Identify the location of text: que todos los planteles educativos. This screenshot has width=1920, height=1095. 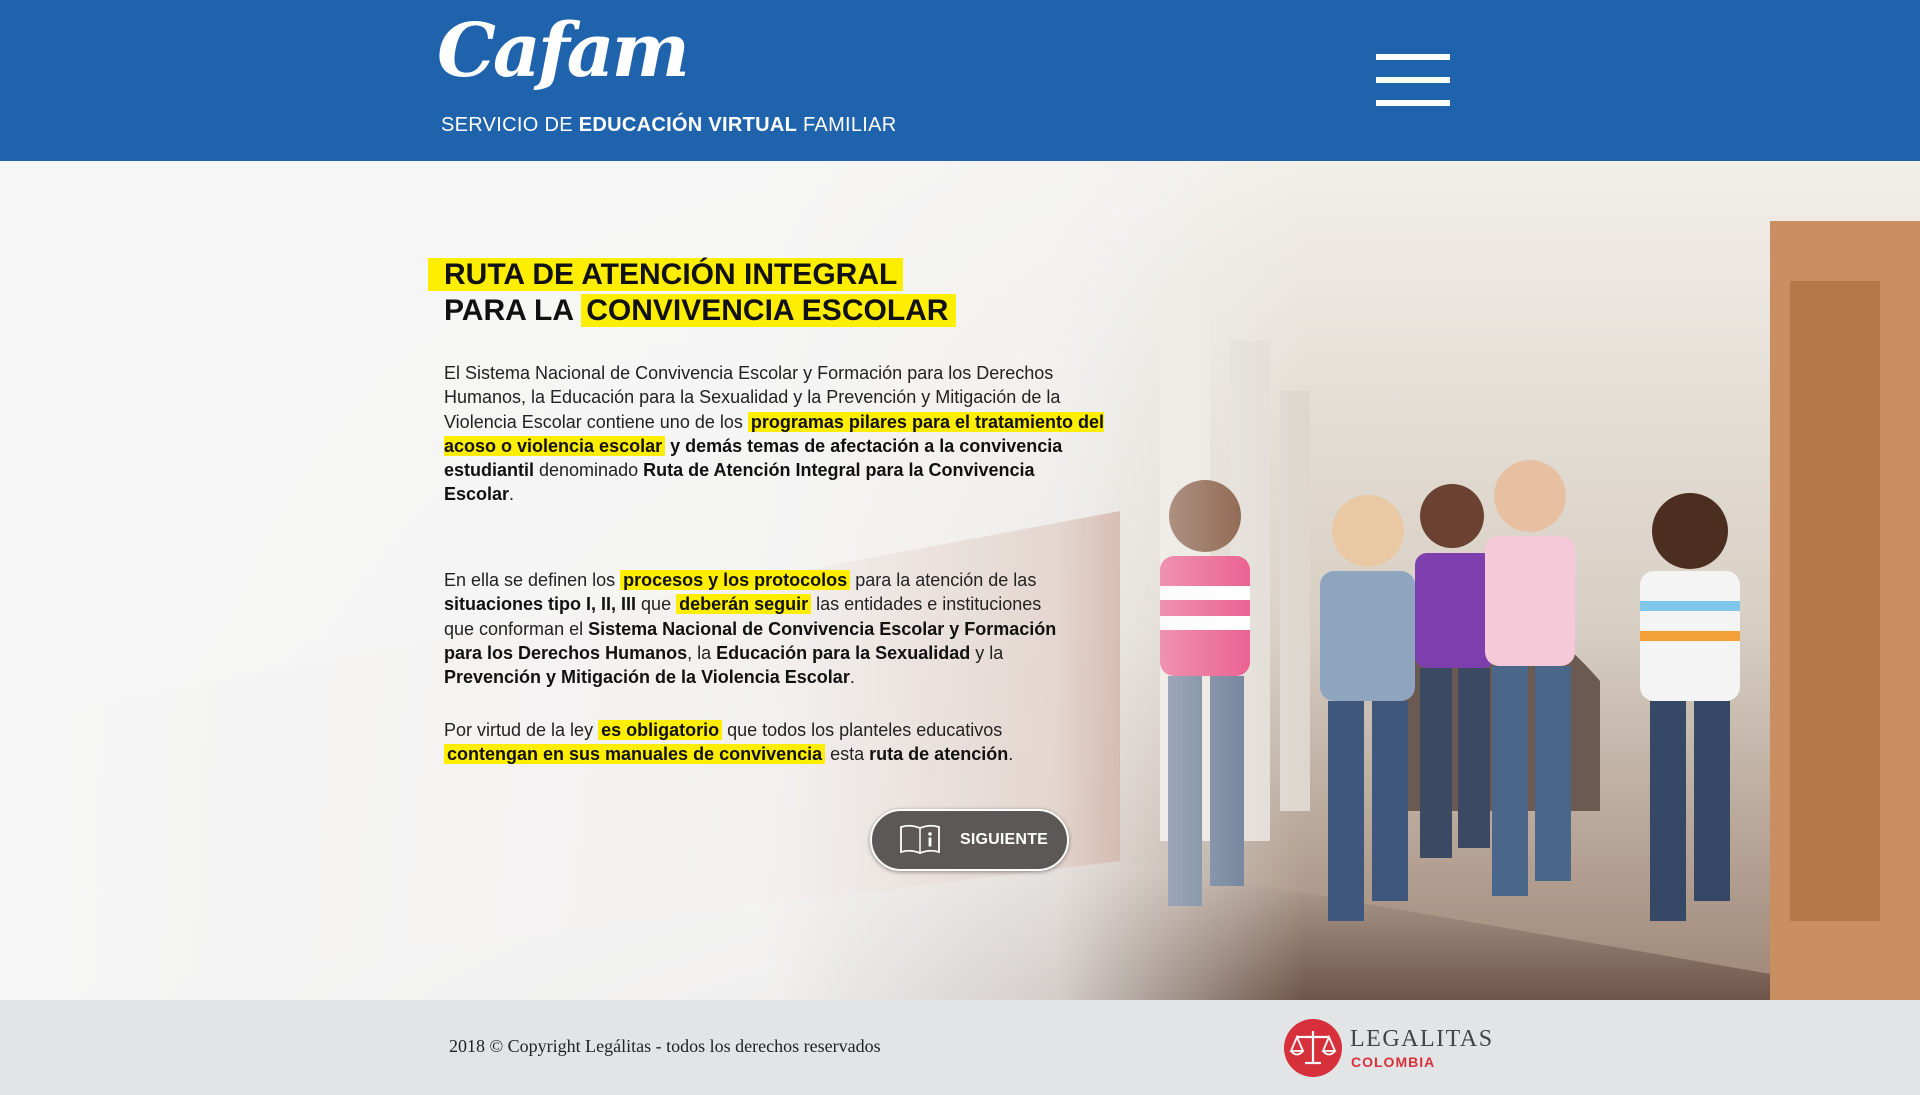
(862, 730).